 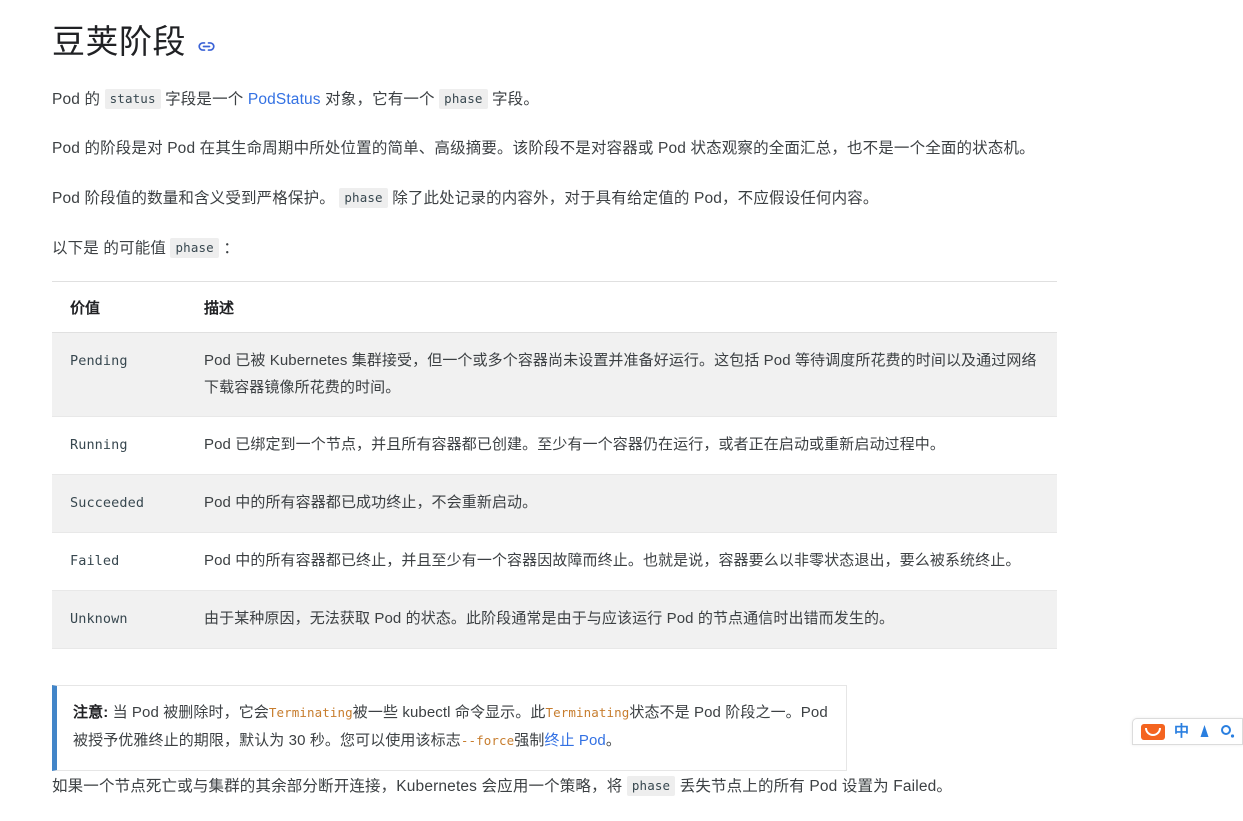 What do you see at coordinates (814, 786) in the screenshot?
I see `text-fragment: 丢失节点上的所有 Pod 设置为 Failed。` at bounding box center [814, 786].